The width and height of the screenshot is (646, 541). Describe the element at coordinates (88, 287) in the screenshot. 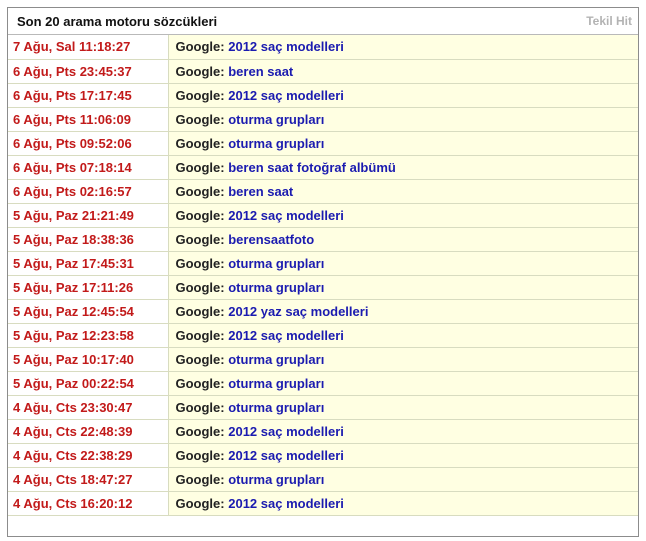

I see `visit-timestamp: 5 Ağu, Paz 17:11:26` at that location.